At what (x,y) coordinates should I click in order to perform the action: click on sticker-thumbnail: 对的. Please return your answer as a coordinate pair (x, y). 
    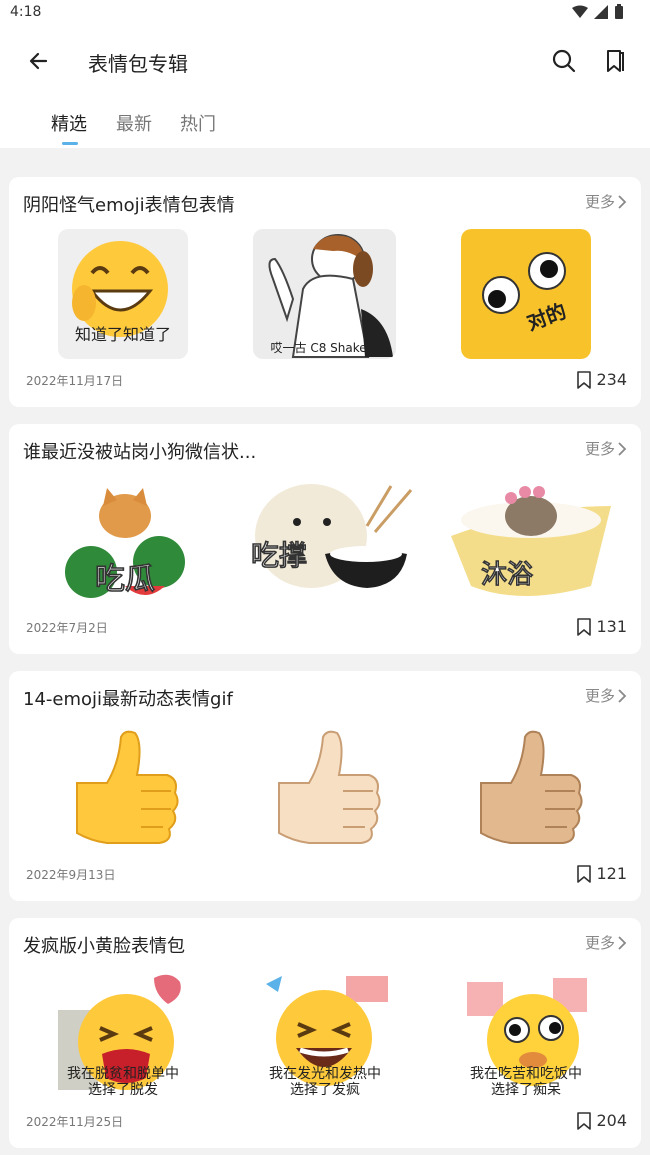
    Looking at the image, I should click on (526, 294).